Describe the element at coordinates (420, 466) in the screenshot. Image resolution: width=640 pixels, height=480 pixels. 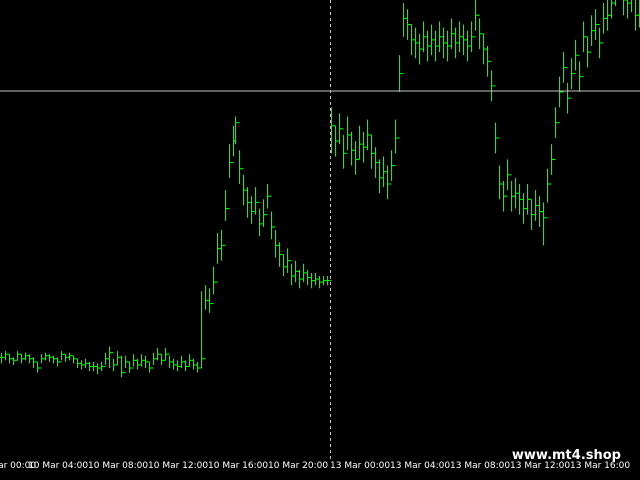
I see `x-tick-label: 13 Mar 04:00` at that location.